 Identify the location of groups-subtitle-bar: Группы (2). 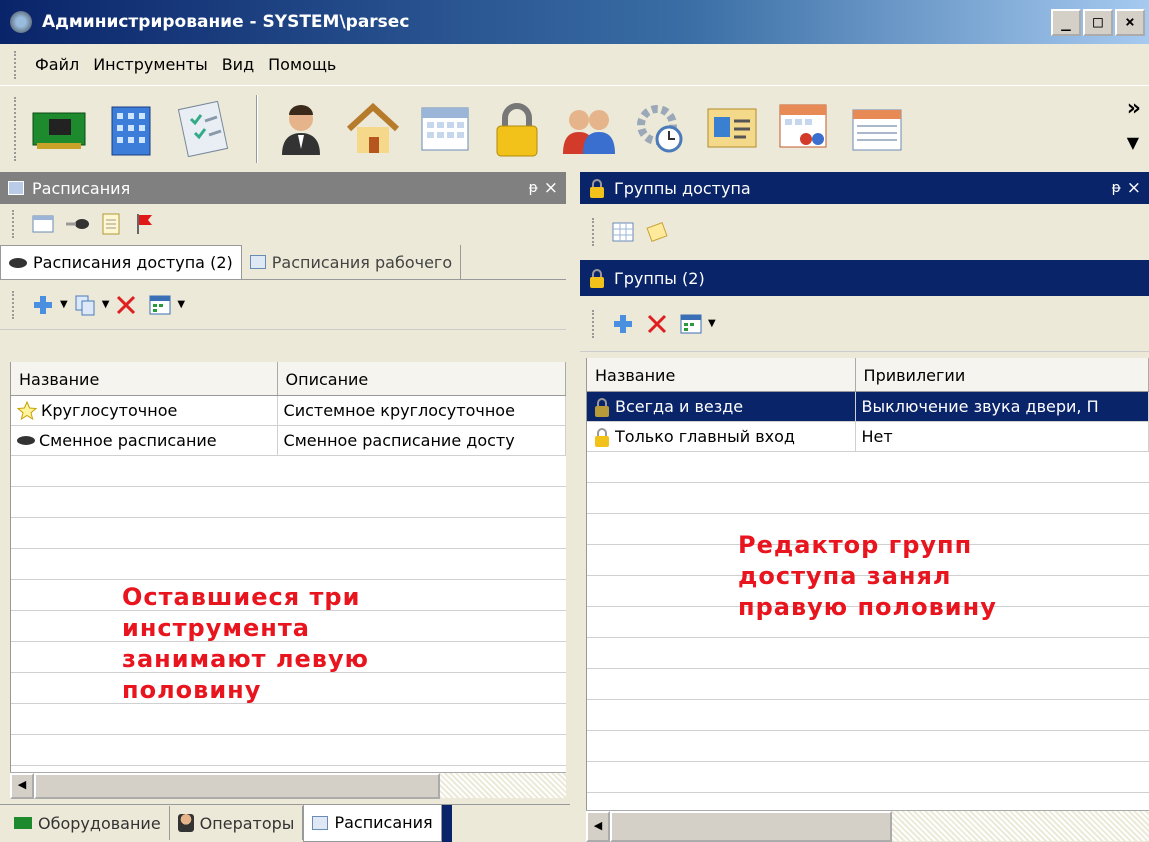
(864, 278).